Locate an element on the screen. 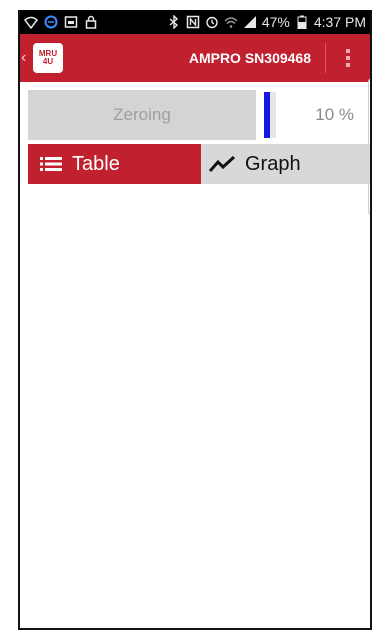 The width and height of the screenshot is (379, 635). status-bar: 47% 4:37 PM is located at coordinates (195, 22).